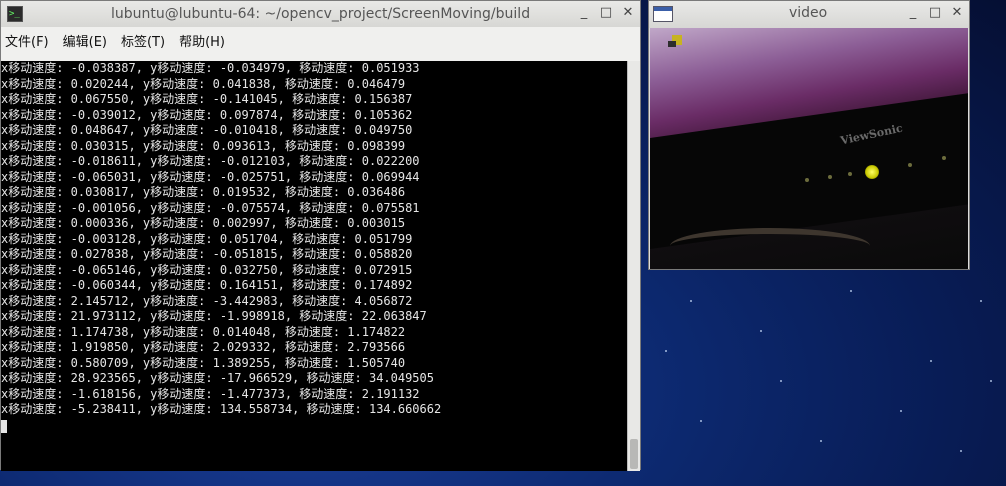 This screenshot has width=1006, height=486. Describe the element at coordinates (584, 13) in the screenshot. I see `minimize-button: _` at that location.